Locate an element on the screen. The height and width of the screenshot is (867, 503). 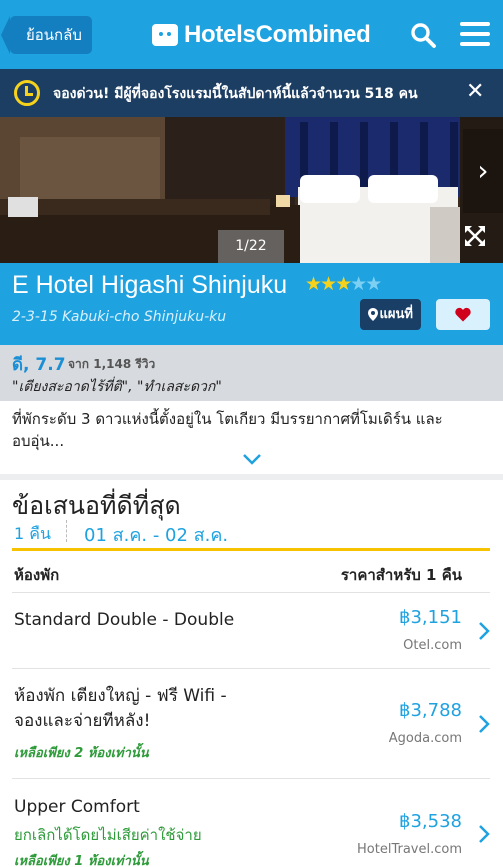
close-icon: ✕ is located at coordinates (475, 91).